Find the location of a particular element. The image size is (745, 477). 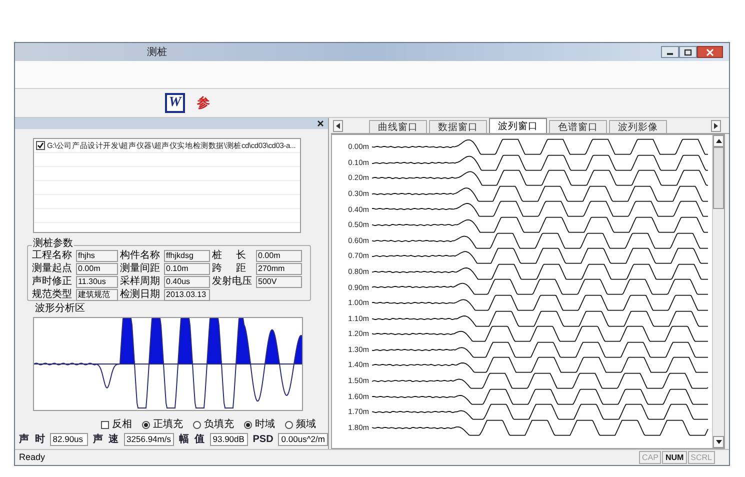

tab: 波列影像 is located at coordinates (638, 126).